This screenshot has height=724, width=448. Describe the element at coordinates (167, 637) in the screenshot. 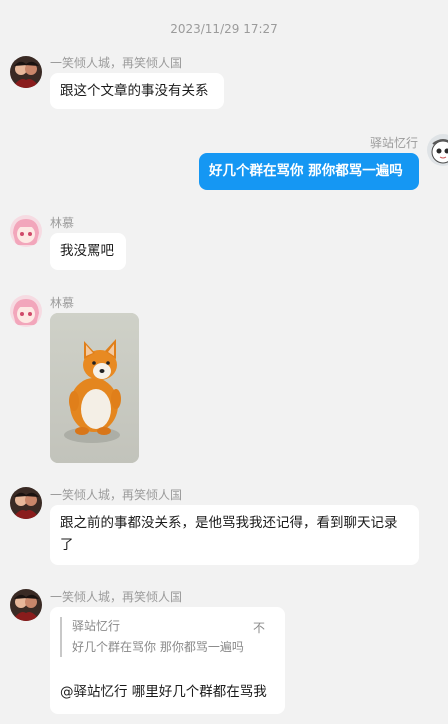

I see `quoted-message: 驿站忆行 好几个群在骂你 那你都骂一遍吗 不` at that location.